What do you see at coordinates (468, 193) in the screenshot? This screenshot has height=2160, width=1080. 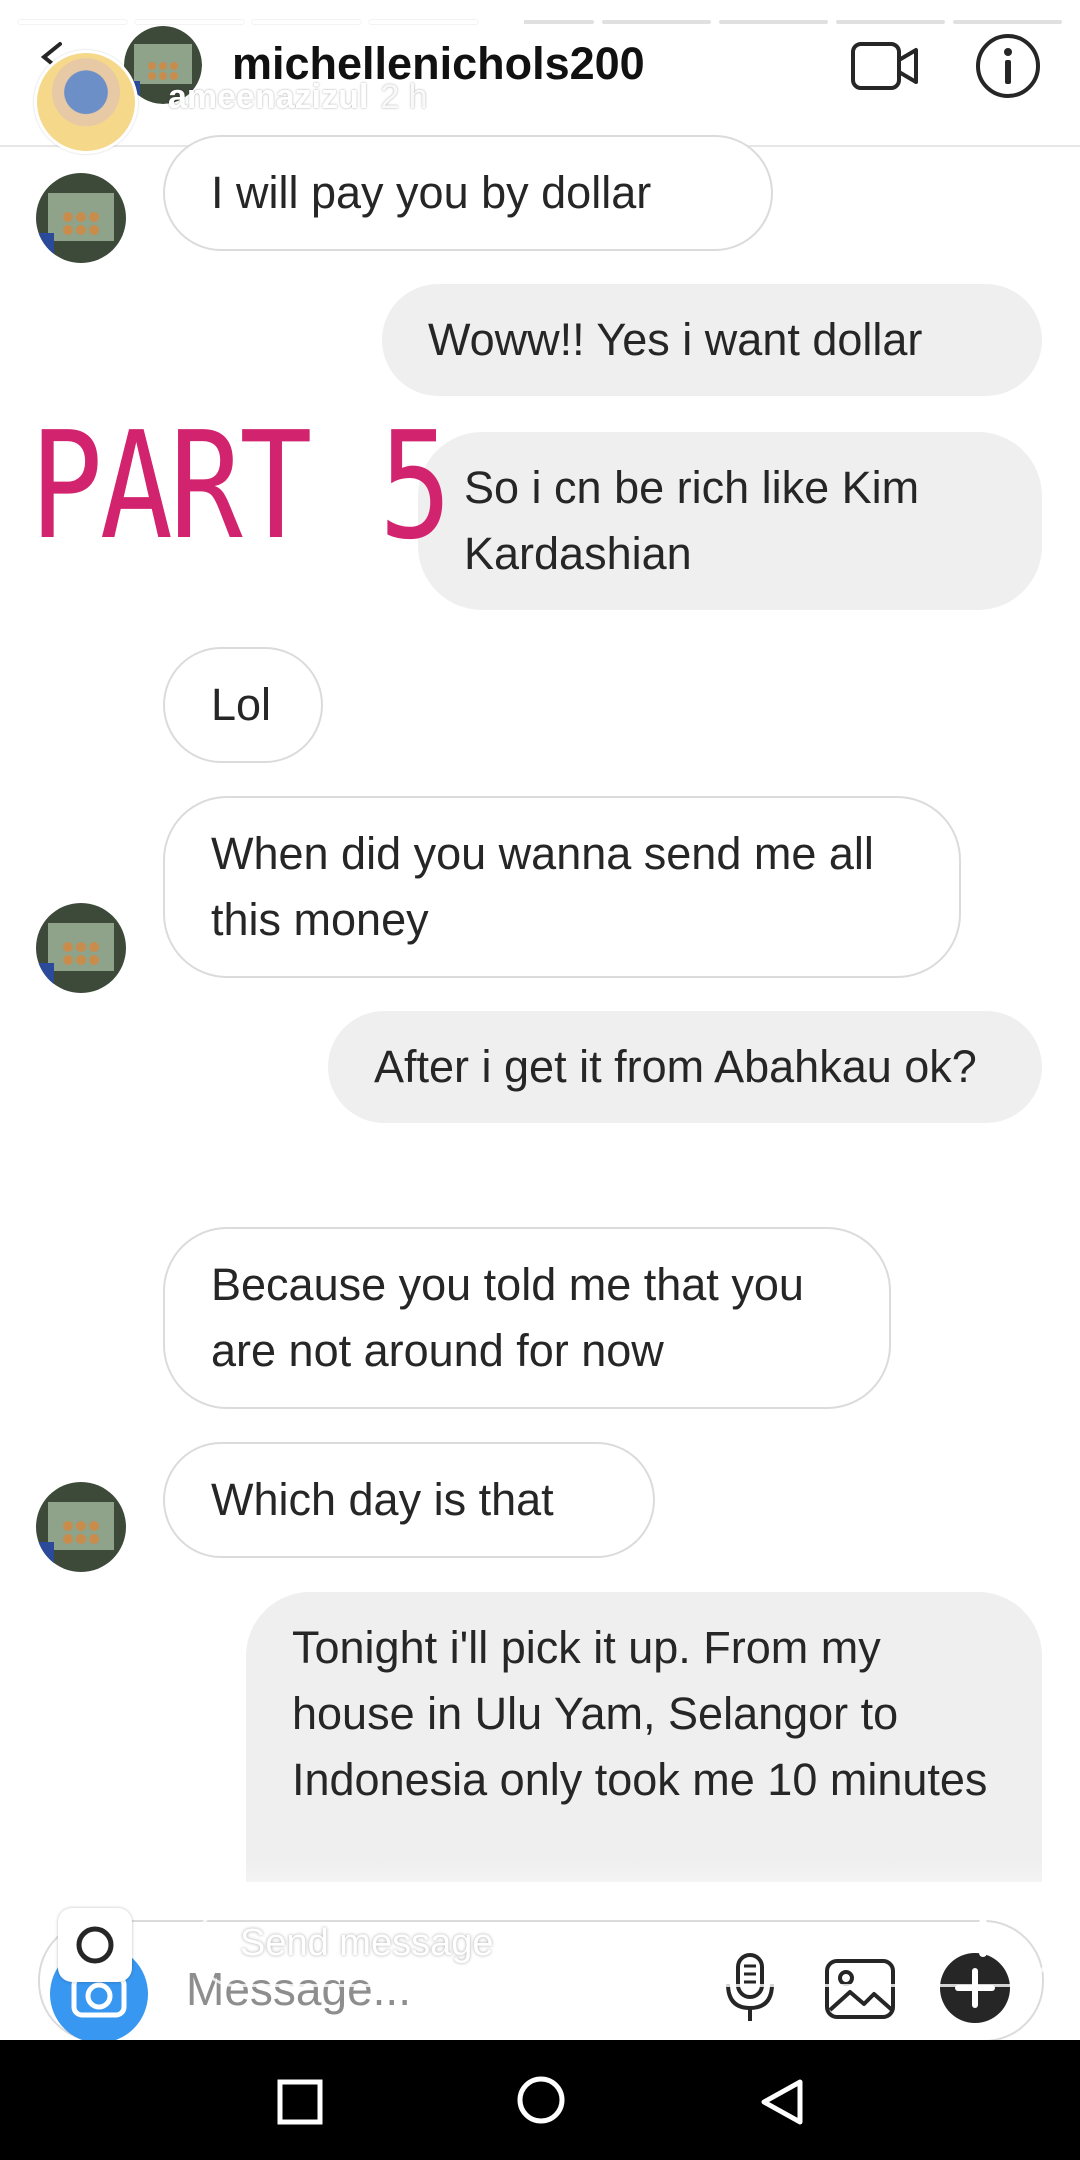 I see `incoming-message: I will pay you by dollar` at bounding box center [468, 193].